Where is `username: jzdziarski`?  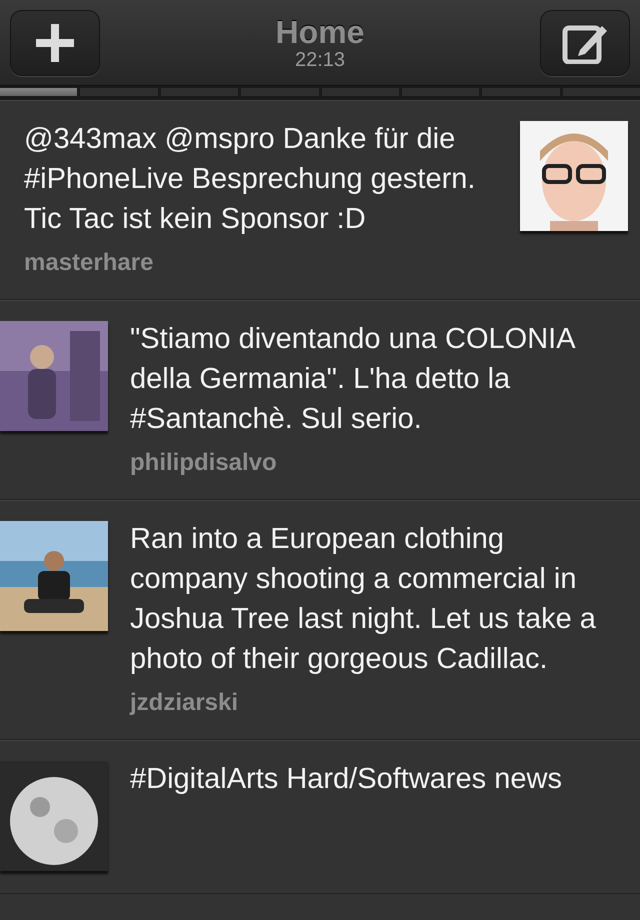
username: jzdziarski is located at coordinates (185, 703).